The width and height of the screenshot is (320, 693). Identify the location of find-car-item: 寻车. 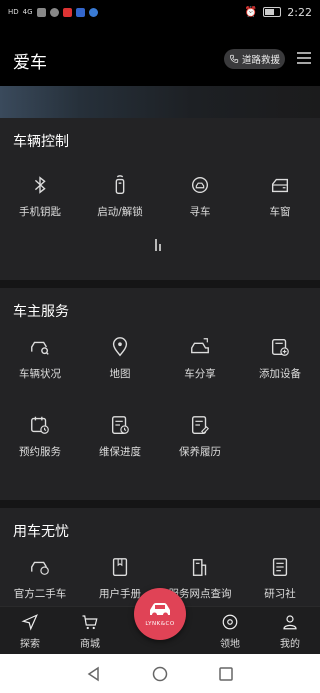
(200, 196).